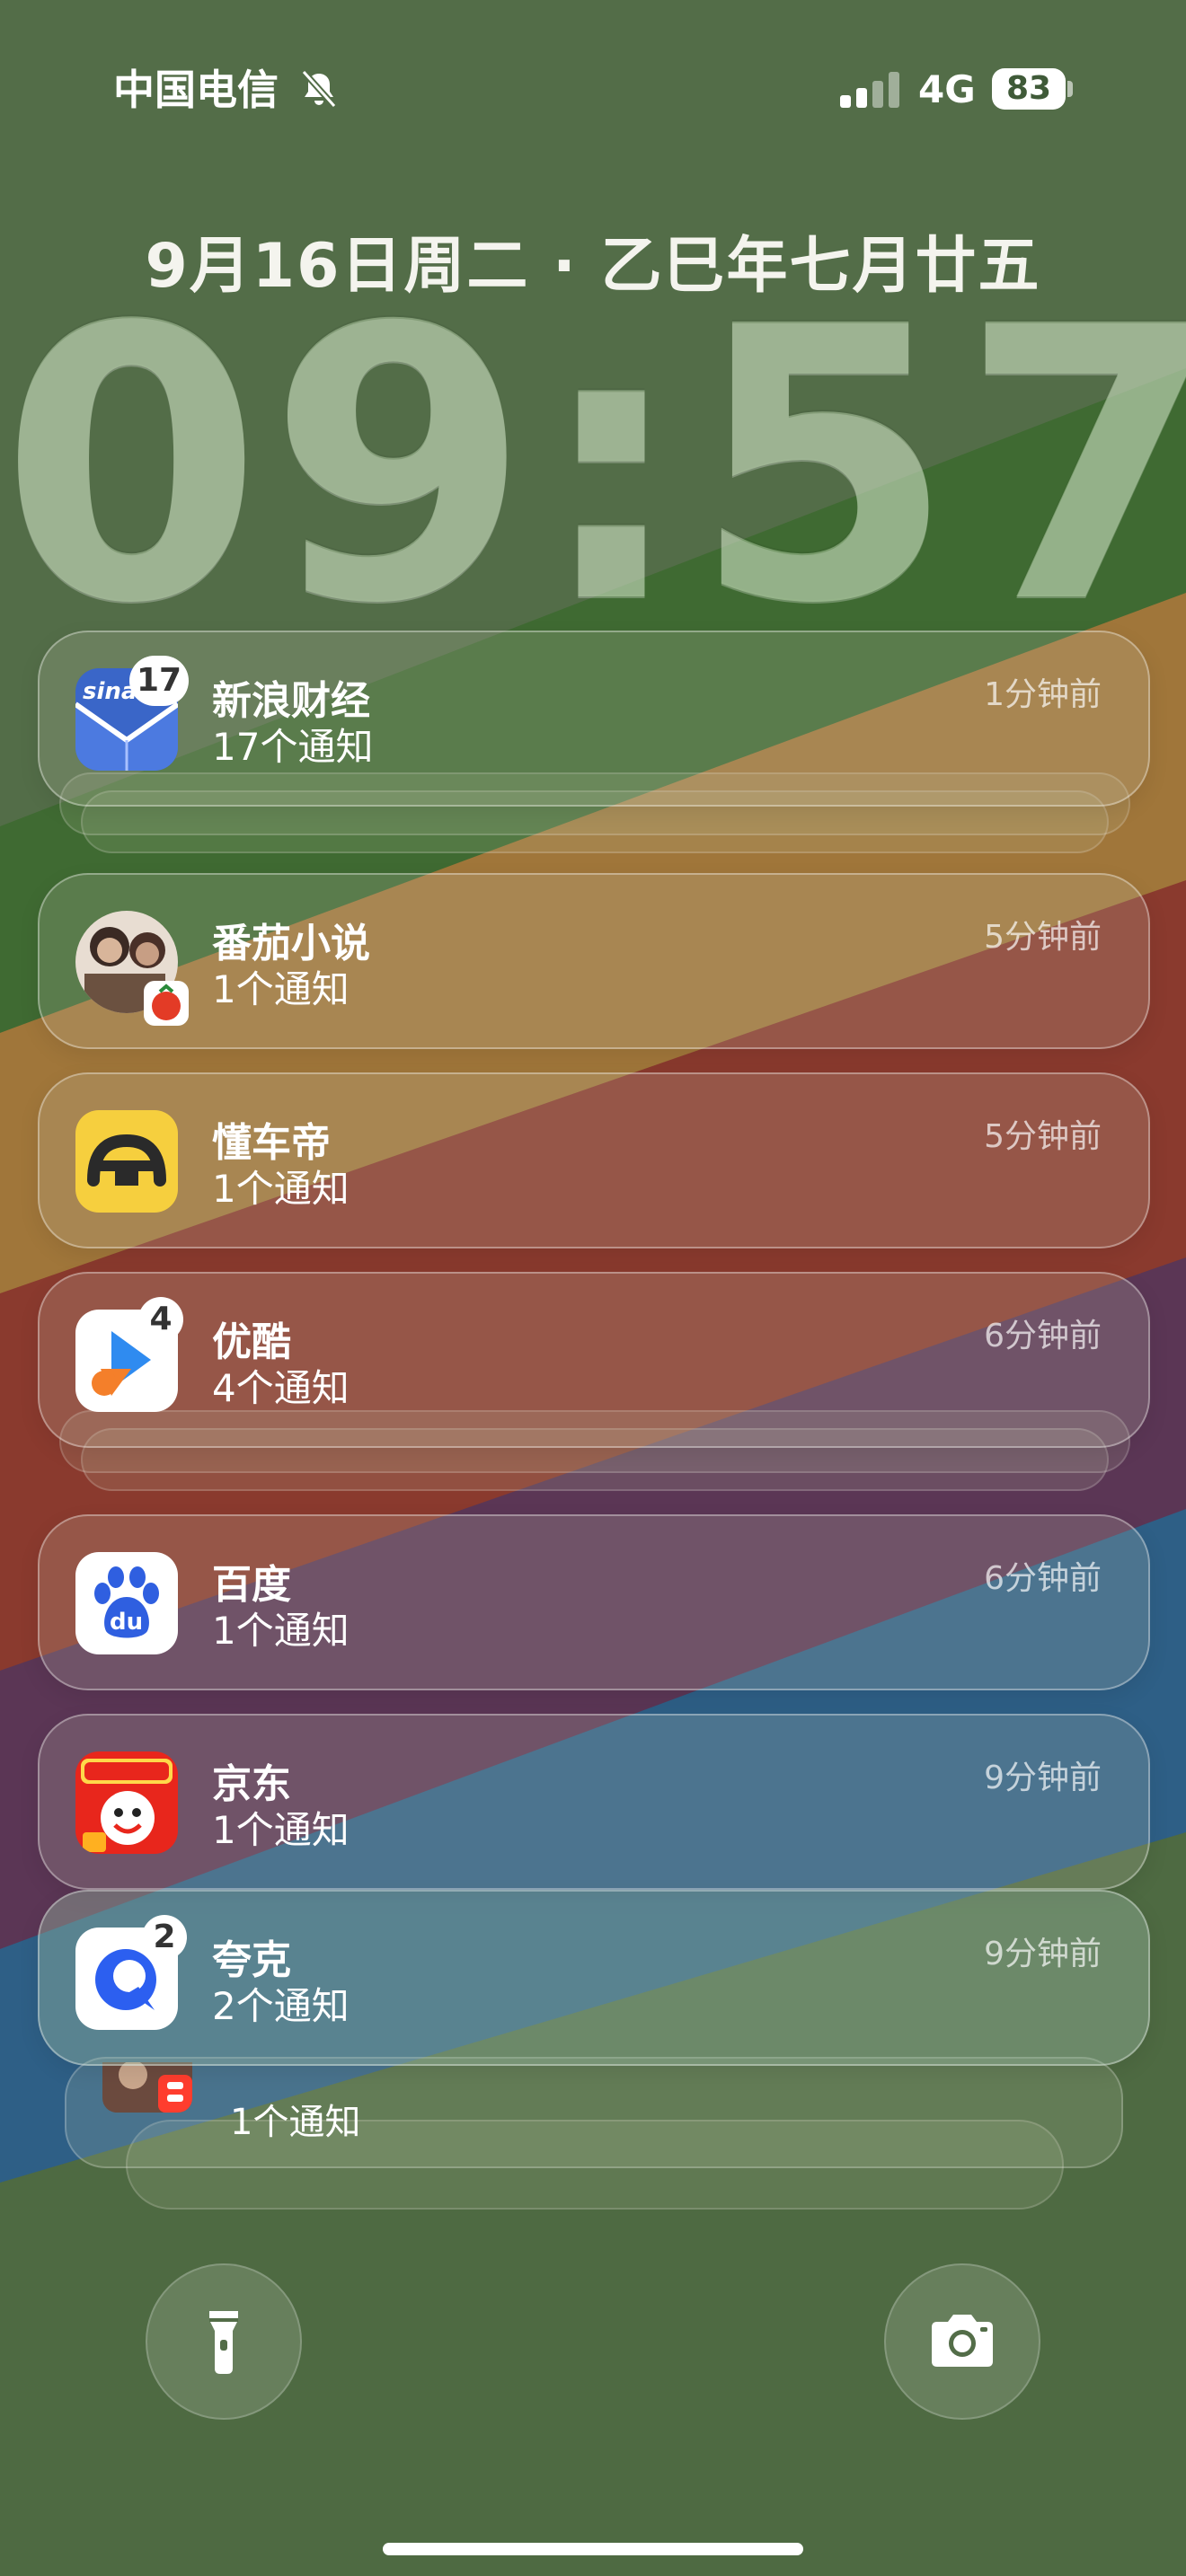 This screenshot has width=1186, height=2576. What do you see at coordinates (593, 90) in the screenshot?
I see `status-bar: 中国电信 4G 83` at bounding box center [593, 90].